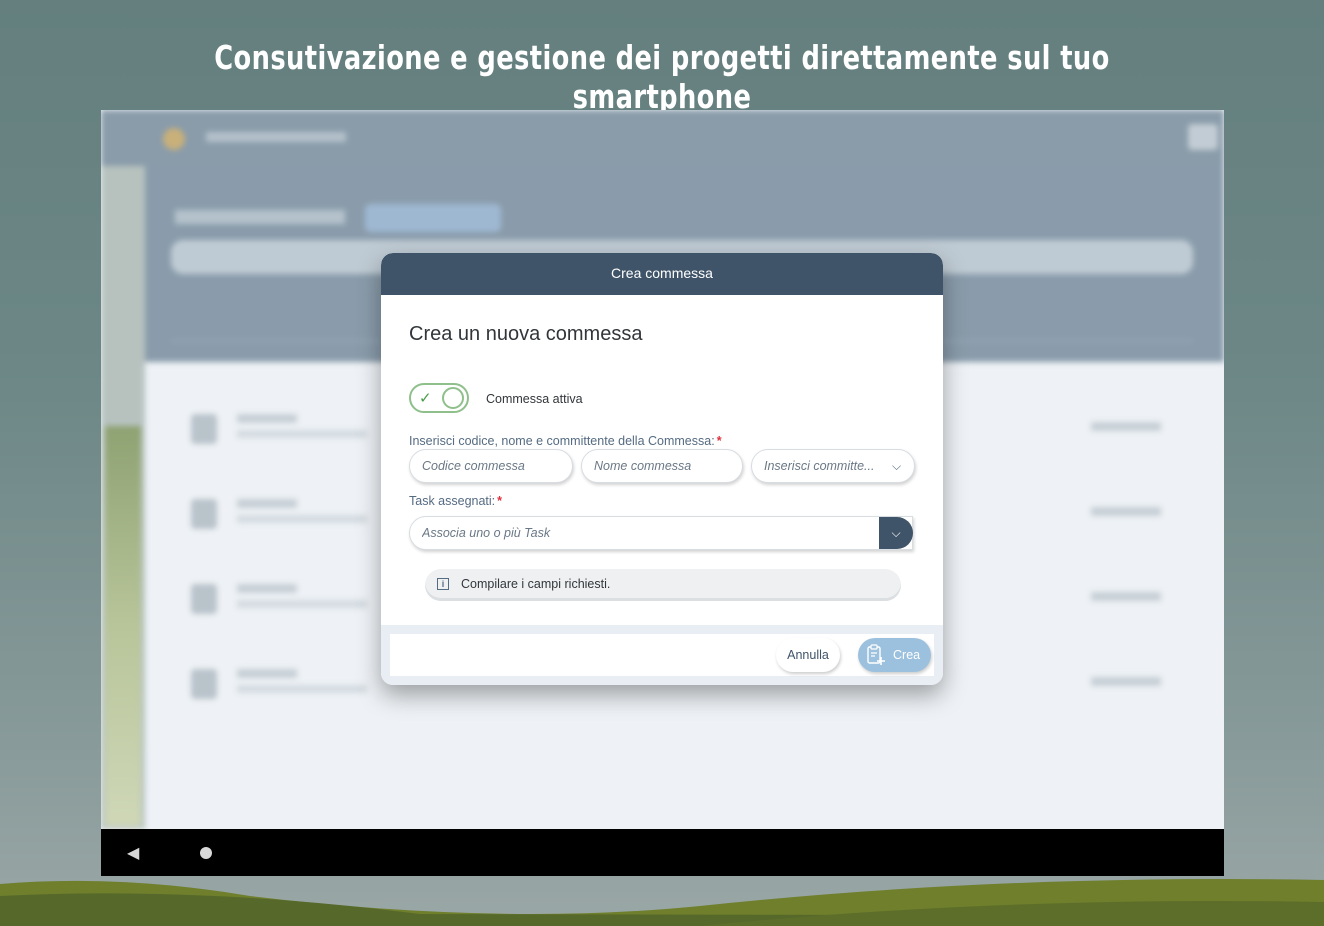 The width and height of the screenshot is (1324, 926). I want to click on codice-commessa-field, so click(491, 466).